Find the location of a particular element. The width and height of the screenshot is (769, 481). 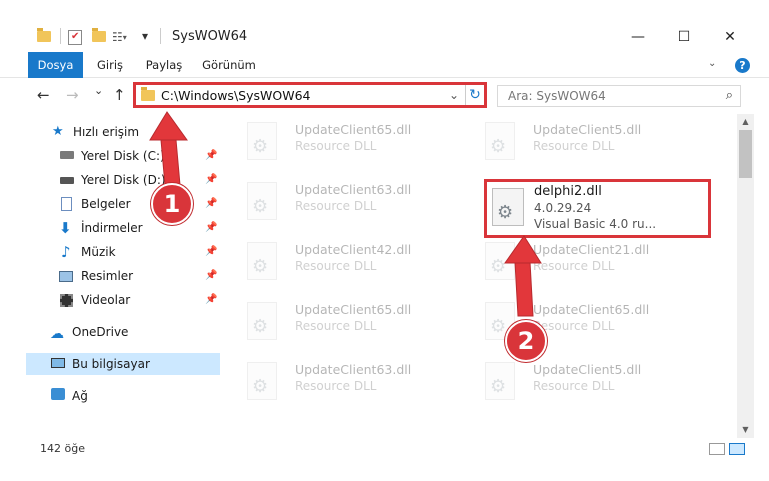

step-1-badge: 1 is located at coordinates (172, 204).